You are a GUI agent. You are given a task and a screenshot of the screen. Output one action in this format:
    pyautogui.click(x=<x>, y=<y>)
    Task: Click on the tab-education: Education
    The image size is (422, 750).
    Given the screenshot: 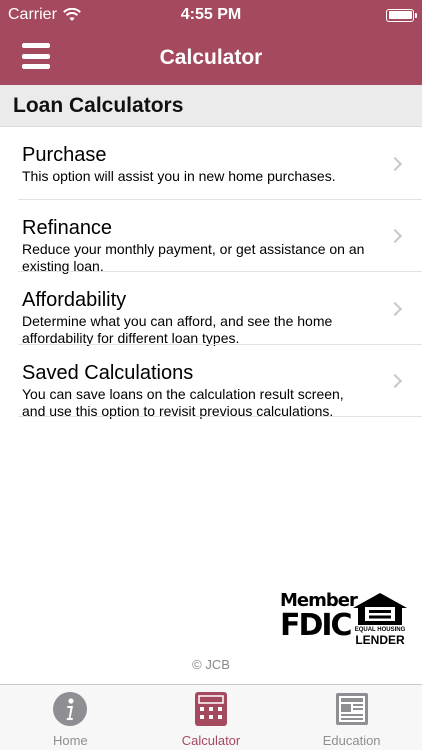 What is the action you would take?
    pyautogui.click(x=352, y=716)
    